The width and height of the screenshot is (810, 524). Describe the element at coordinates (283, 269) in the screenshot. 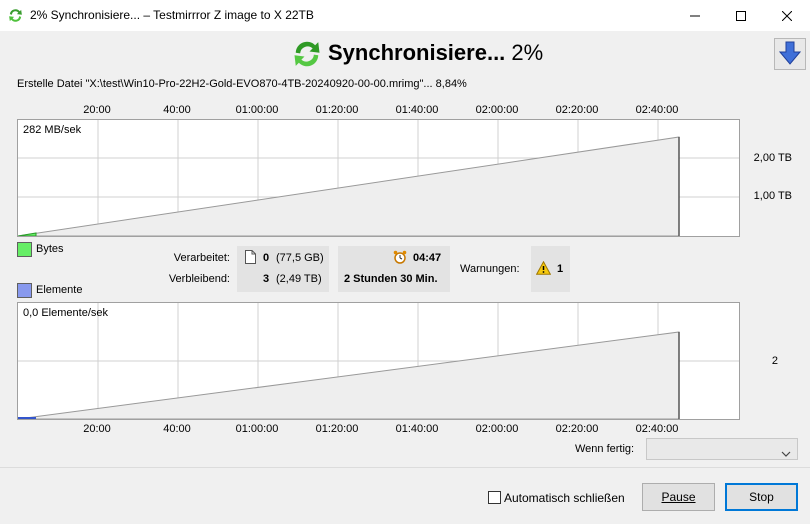

I see `counts-box: 0 (77,5 GB) 3 (2,49 TB)` at that location.